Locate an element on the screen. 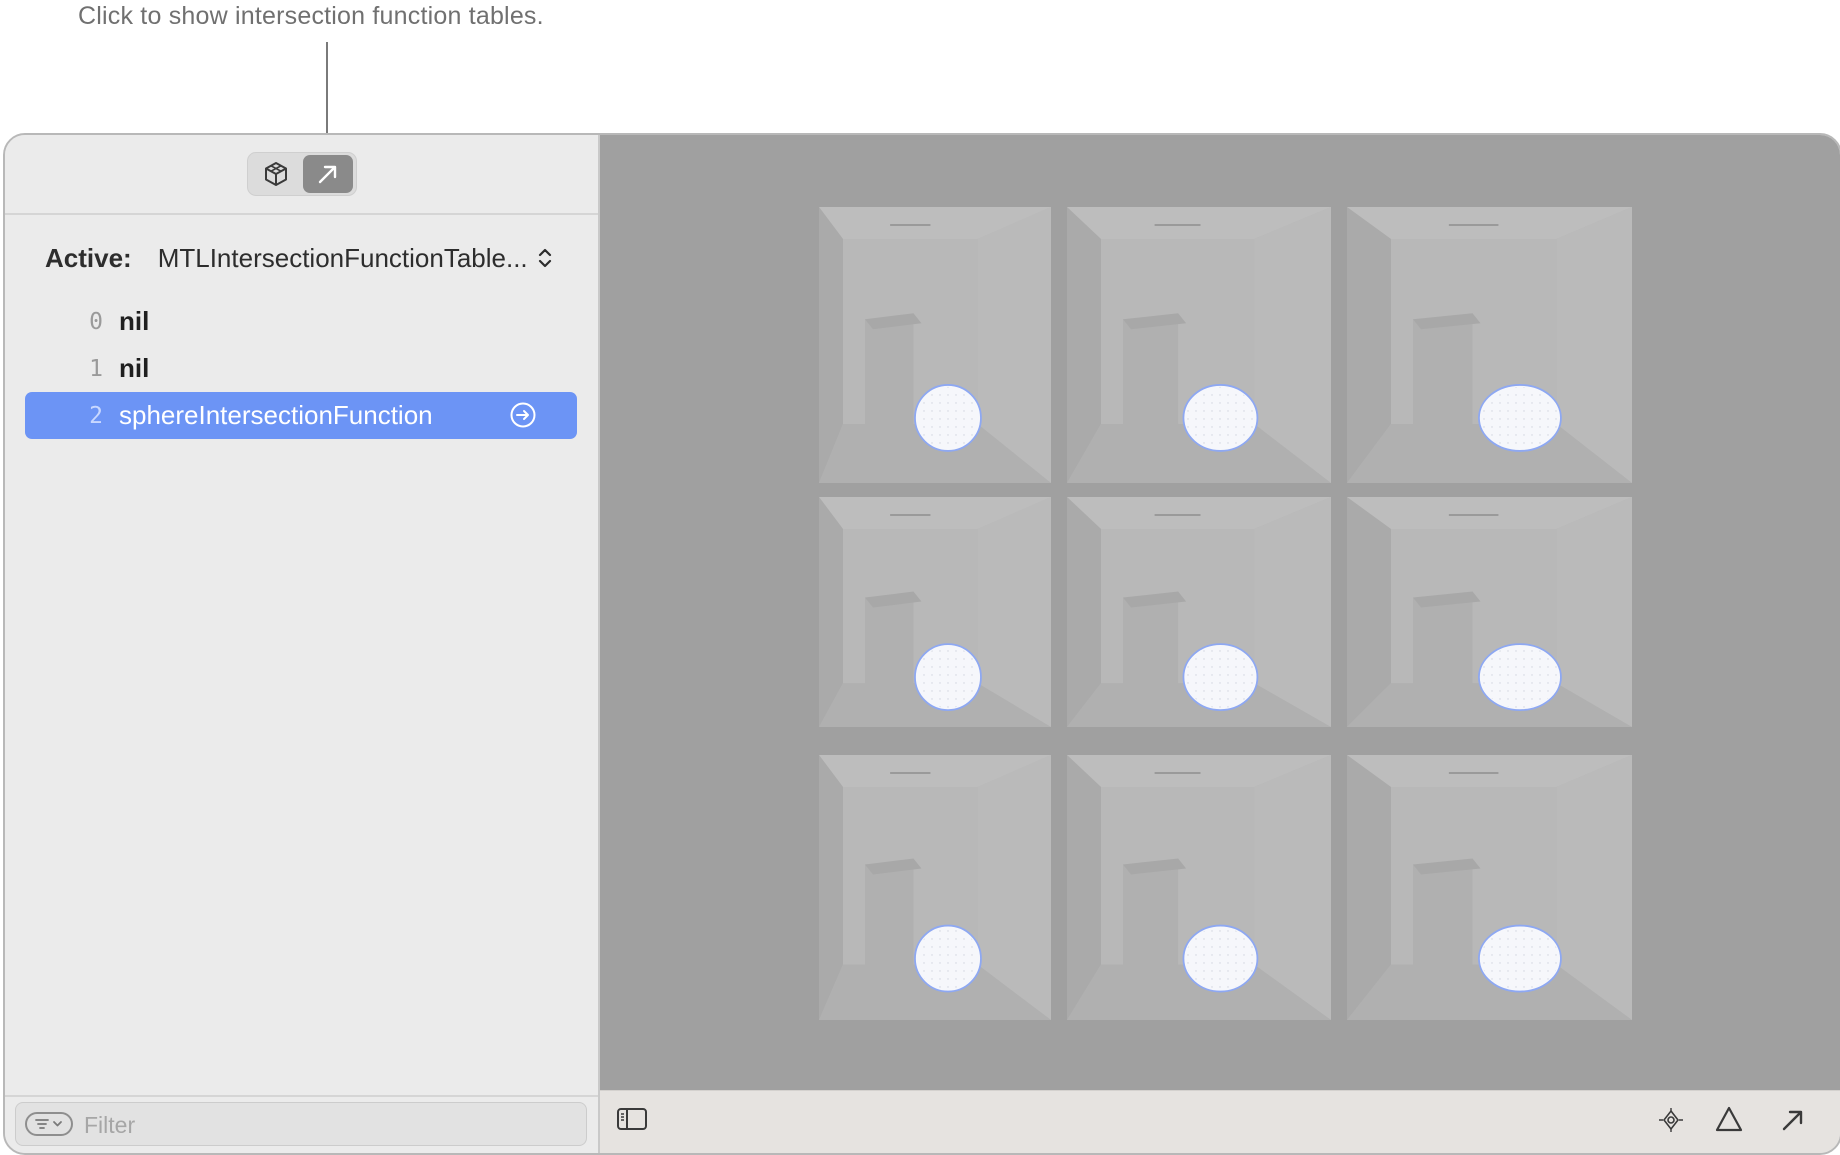 The image size is (1840, 1155). go-to-function-button is located at coordinates (523, 415).